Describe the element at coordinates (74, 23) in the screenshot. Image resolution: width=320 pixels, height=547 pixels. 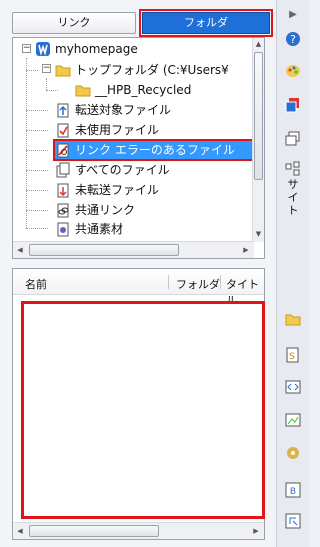
I see `tab-link: リンク` at that location.